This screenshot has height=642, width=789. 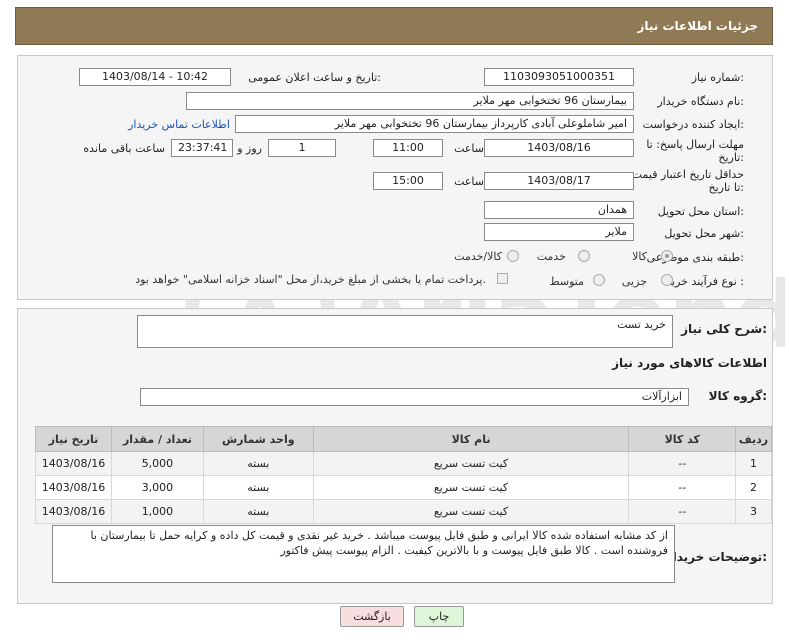 I want to click on deadline-label: مهلت ارسال پاسخ: تا تاریخ:, so click(x=695, y=151).